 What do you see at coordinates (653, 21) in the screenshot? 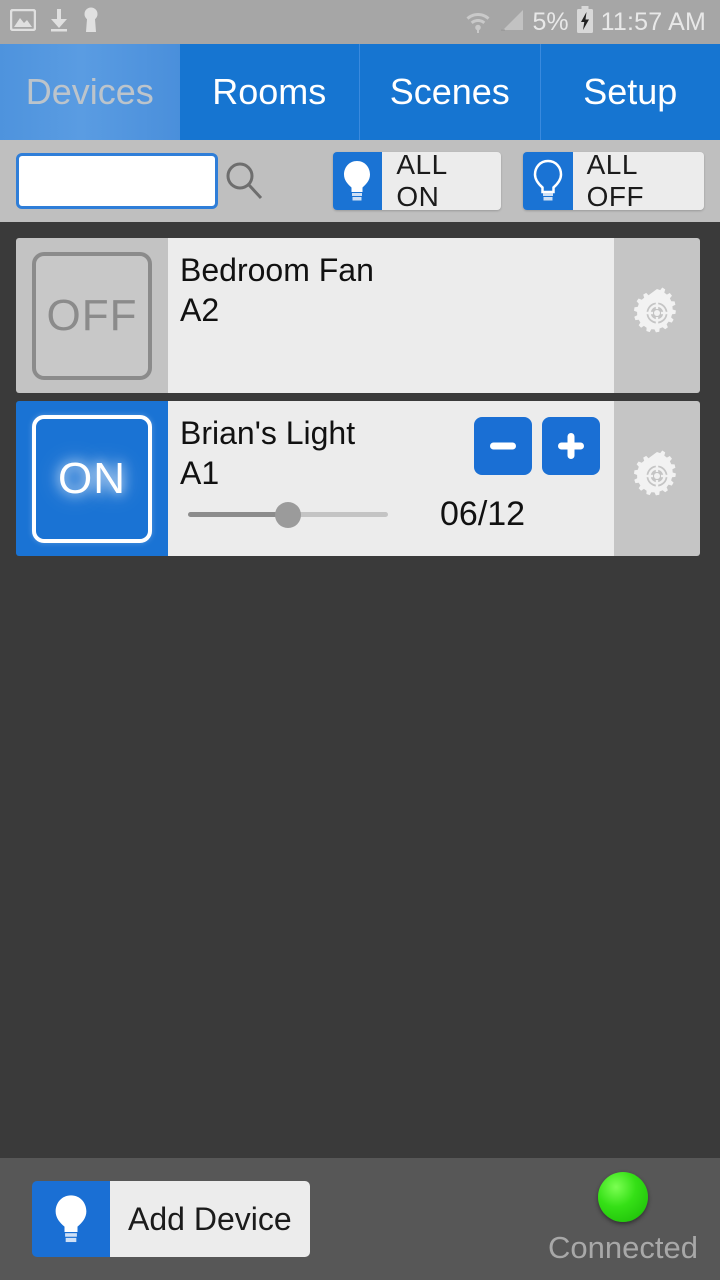
I see `clock-label: 11:57 AM` at bounding box center [653, 21].